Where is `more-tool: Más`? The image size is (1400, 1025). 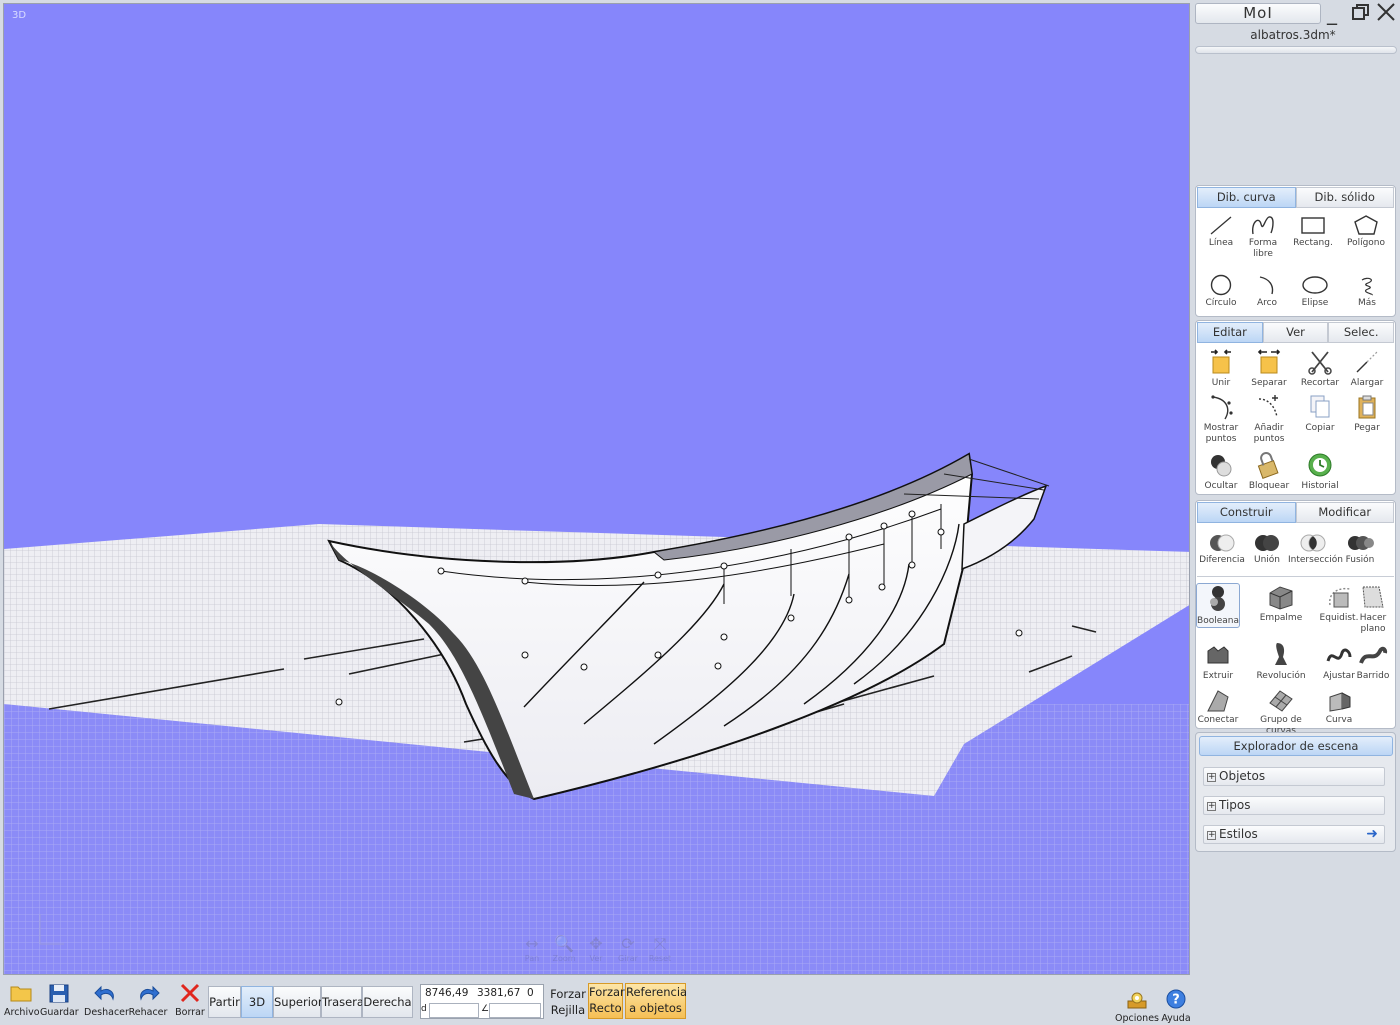 more-tool: Más is located at coordinates (1367, 291).